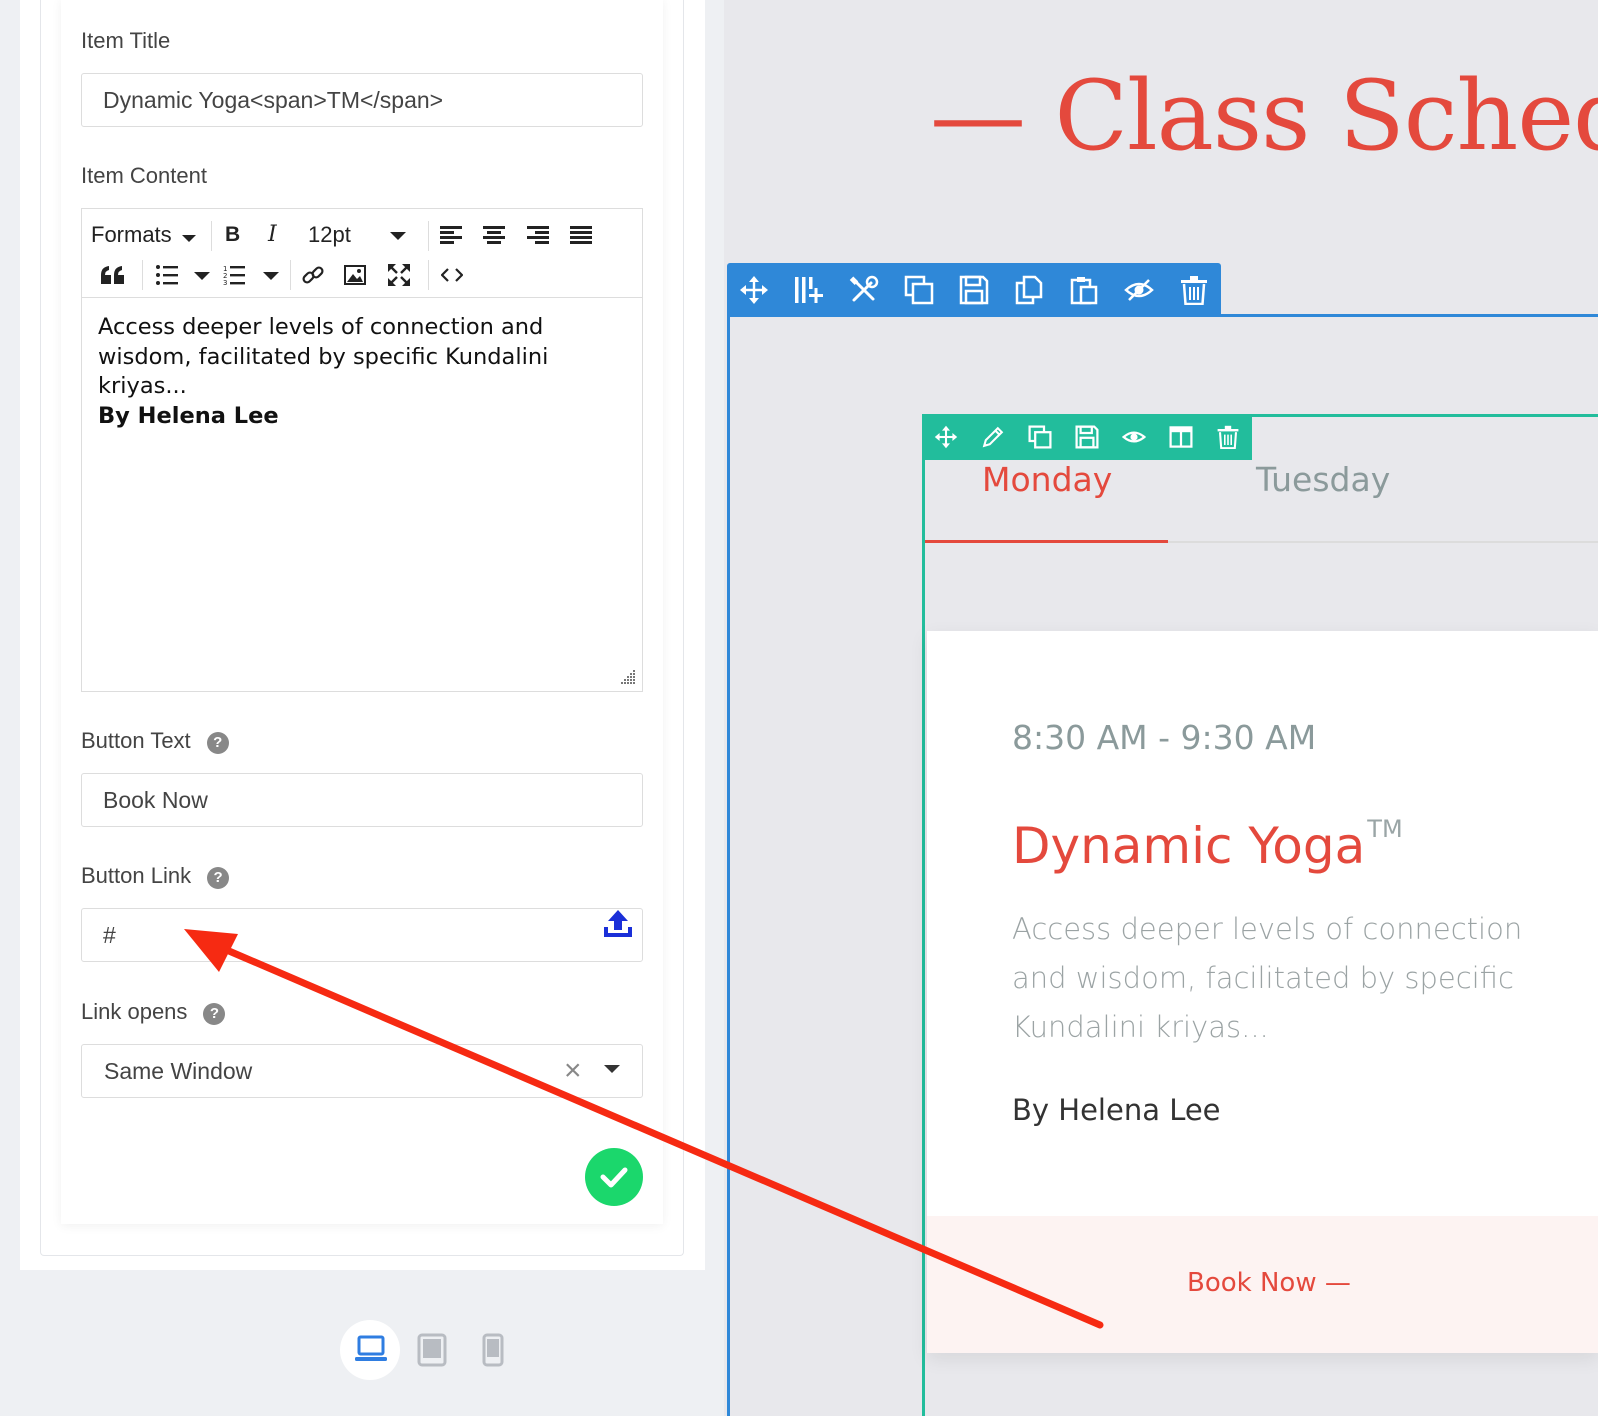  Describe the element at coordinates (126, 40) in the screenshot. I see `item-title-label: Item Title` at that location.